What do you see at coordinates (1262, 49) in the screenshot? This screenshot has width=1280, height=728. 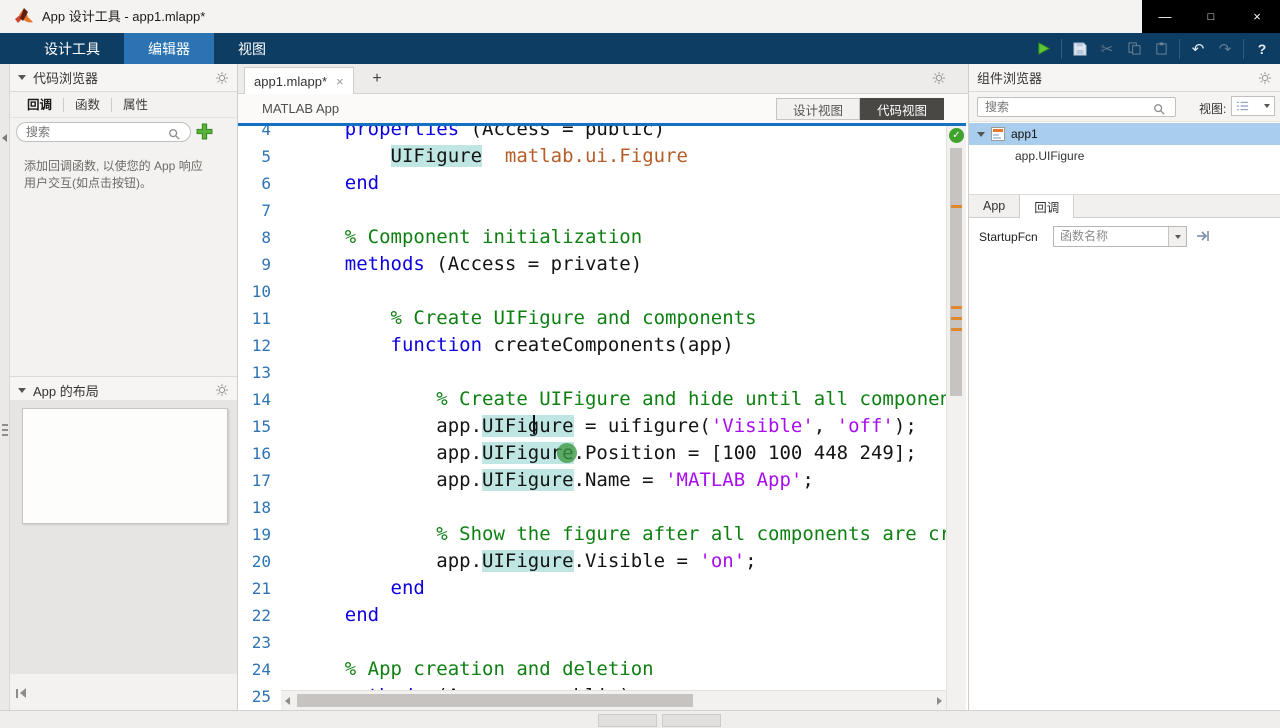 I see `help-icon: ?` at bounding box center [1262, 49].